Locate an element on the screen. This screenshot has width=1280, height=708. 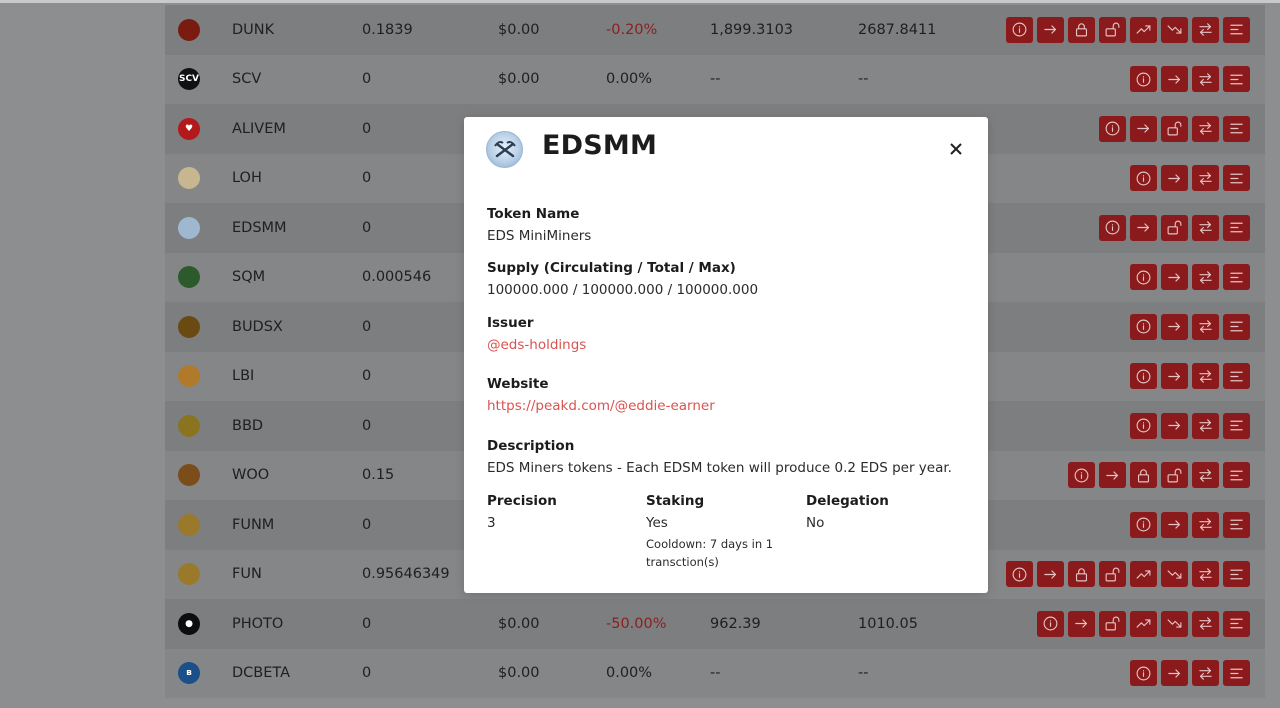
website-link: https://peakd.com/@eddie-earner is located at coordinates (601, 406).